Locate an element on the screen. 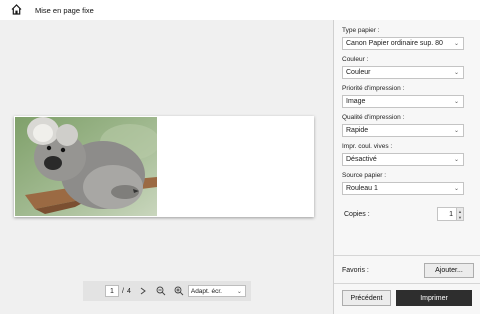  zoom-select: Adapt. écr. ⌄ is located at coordinates (216, 291).